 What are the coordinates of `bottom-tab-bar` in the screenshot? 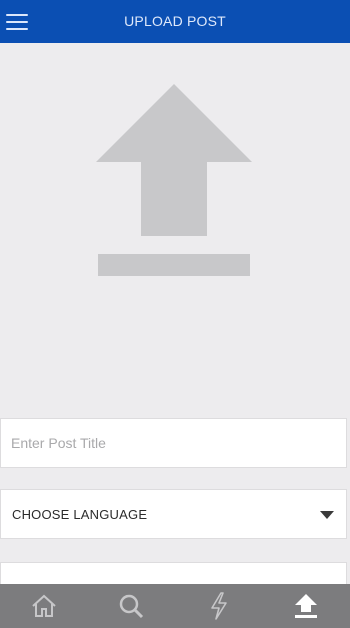 It's located at (175, 606).